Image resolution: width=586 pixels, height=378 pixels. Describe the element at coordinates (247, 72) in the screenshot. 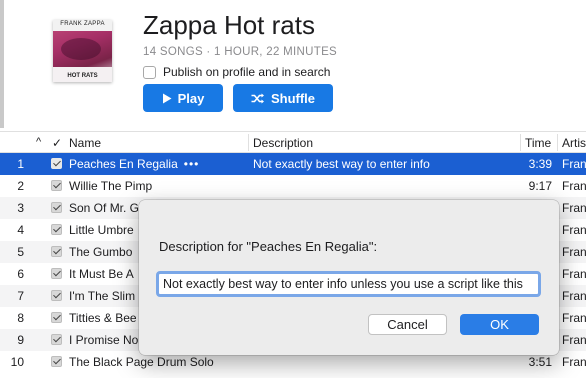

I see `publish-label: Publish on profile and in search` at that location.